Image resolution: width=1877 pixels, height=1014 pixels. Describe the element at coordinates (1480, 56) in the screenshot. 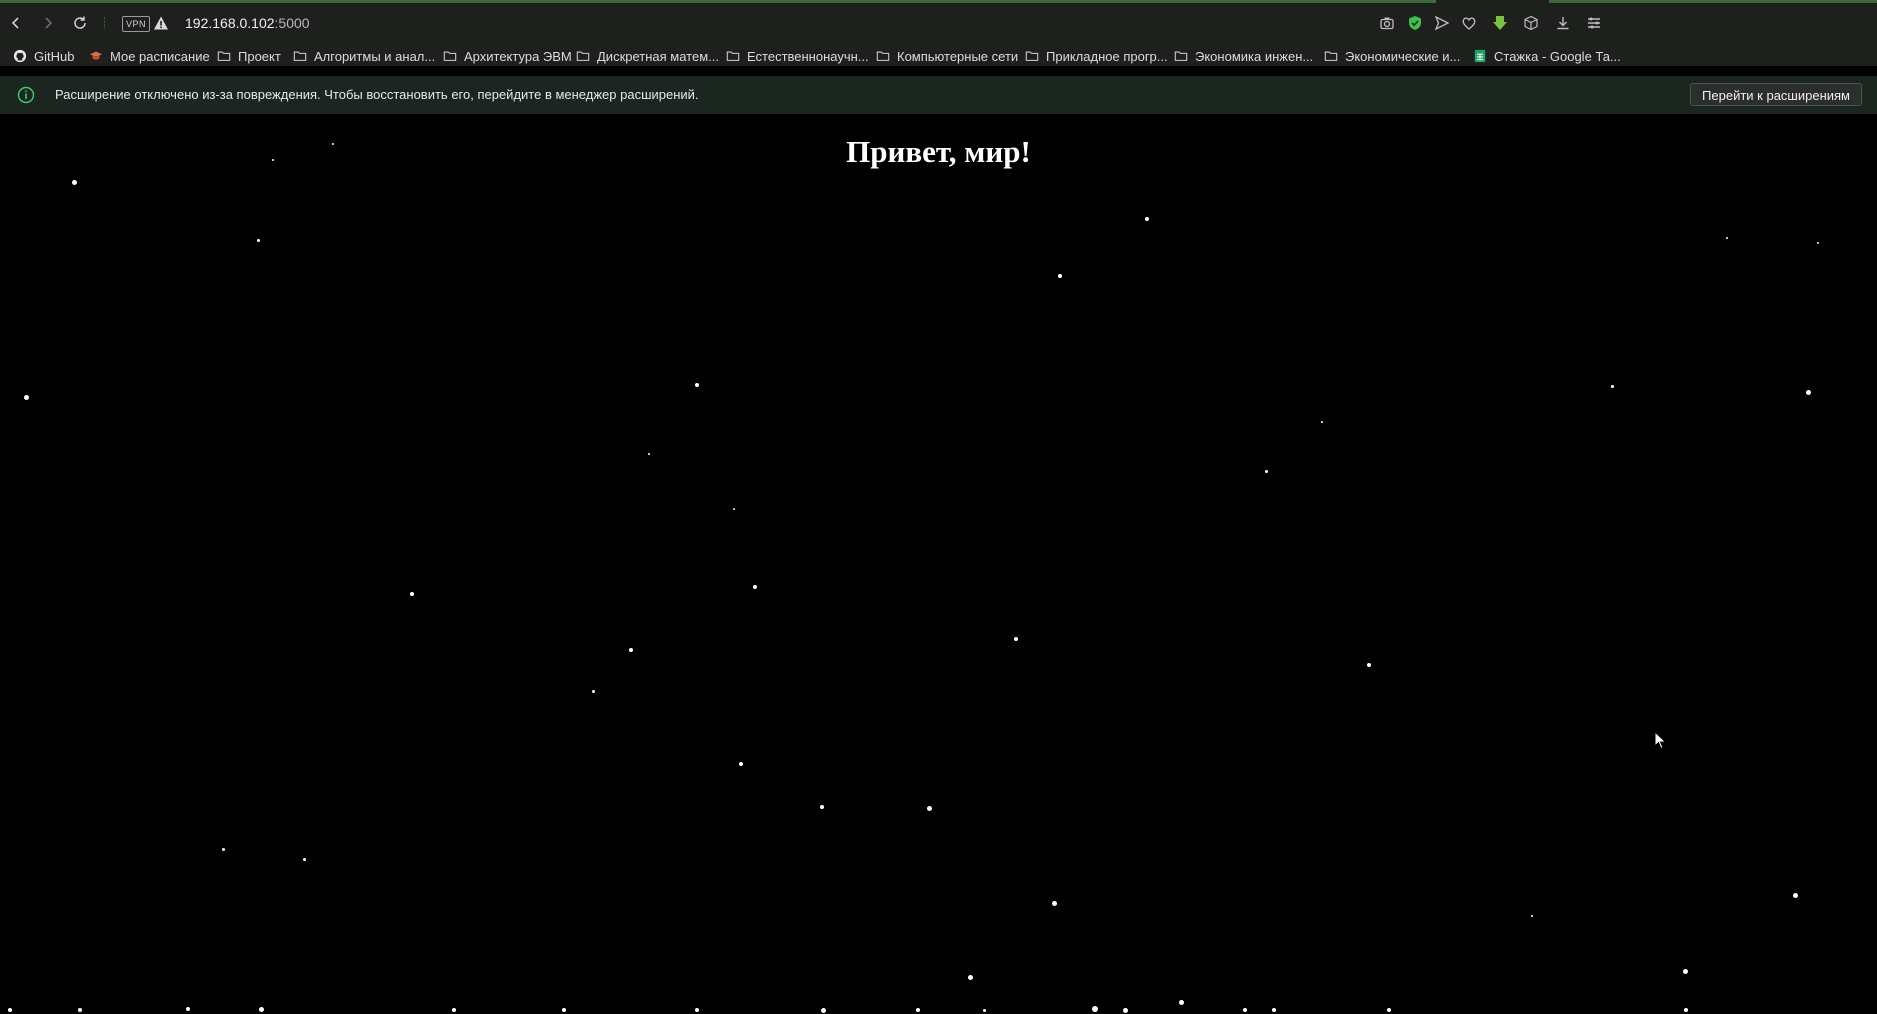

I see `google-sheets-icon` at that location.